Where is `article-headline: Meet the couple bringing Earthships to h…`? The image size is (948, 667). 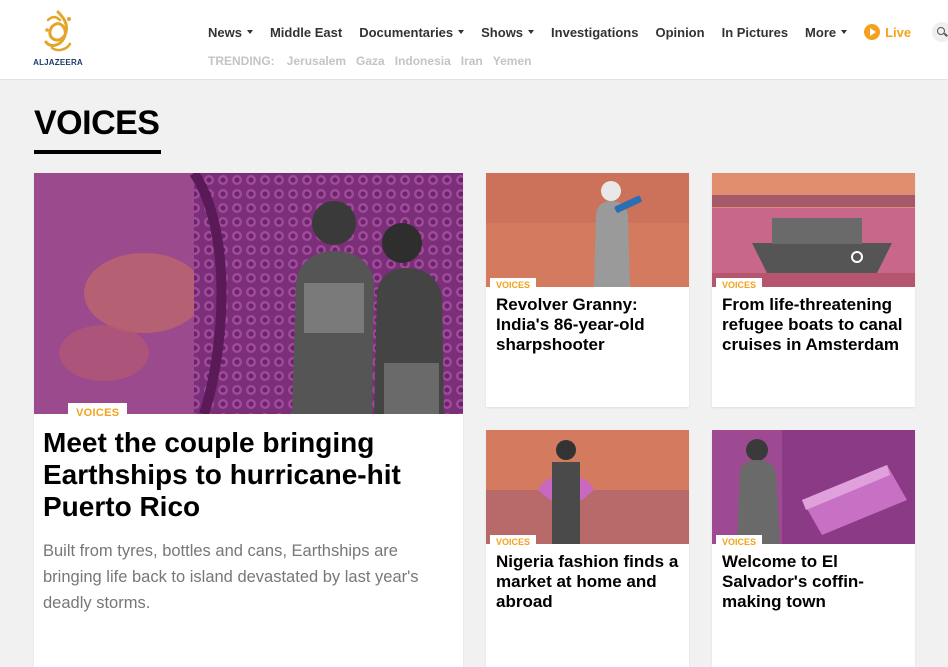
article-headline: Meet the couple bringing Earthships to h… is located at coordinates (243, 475).